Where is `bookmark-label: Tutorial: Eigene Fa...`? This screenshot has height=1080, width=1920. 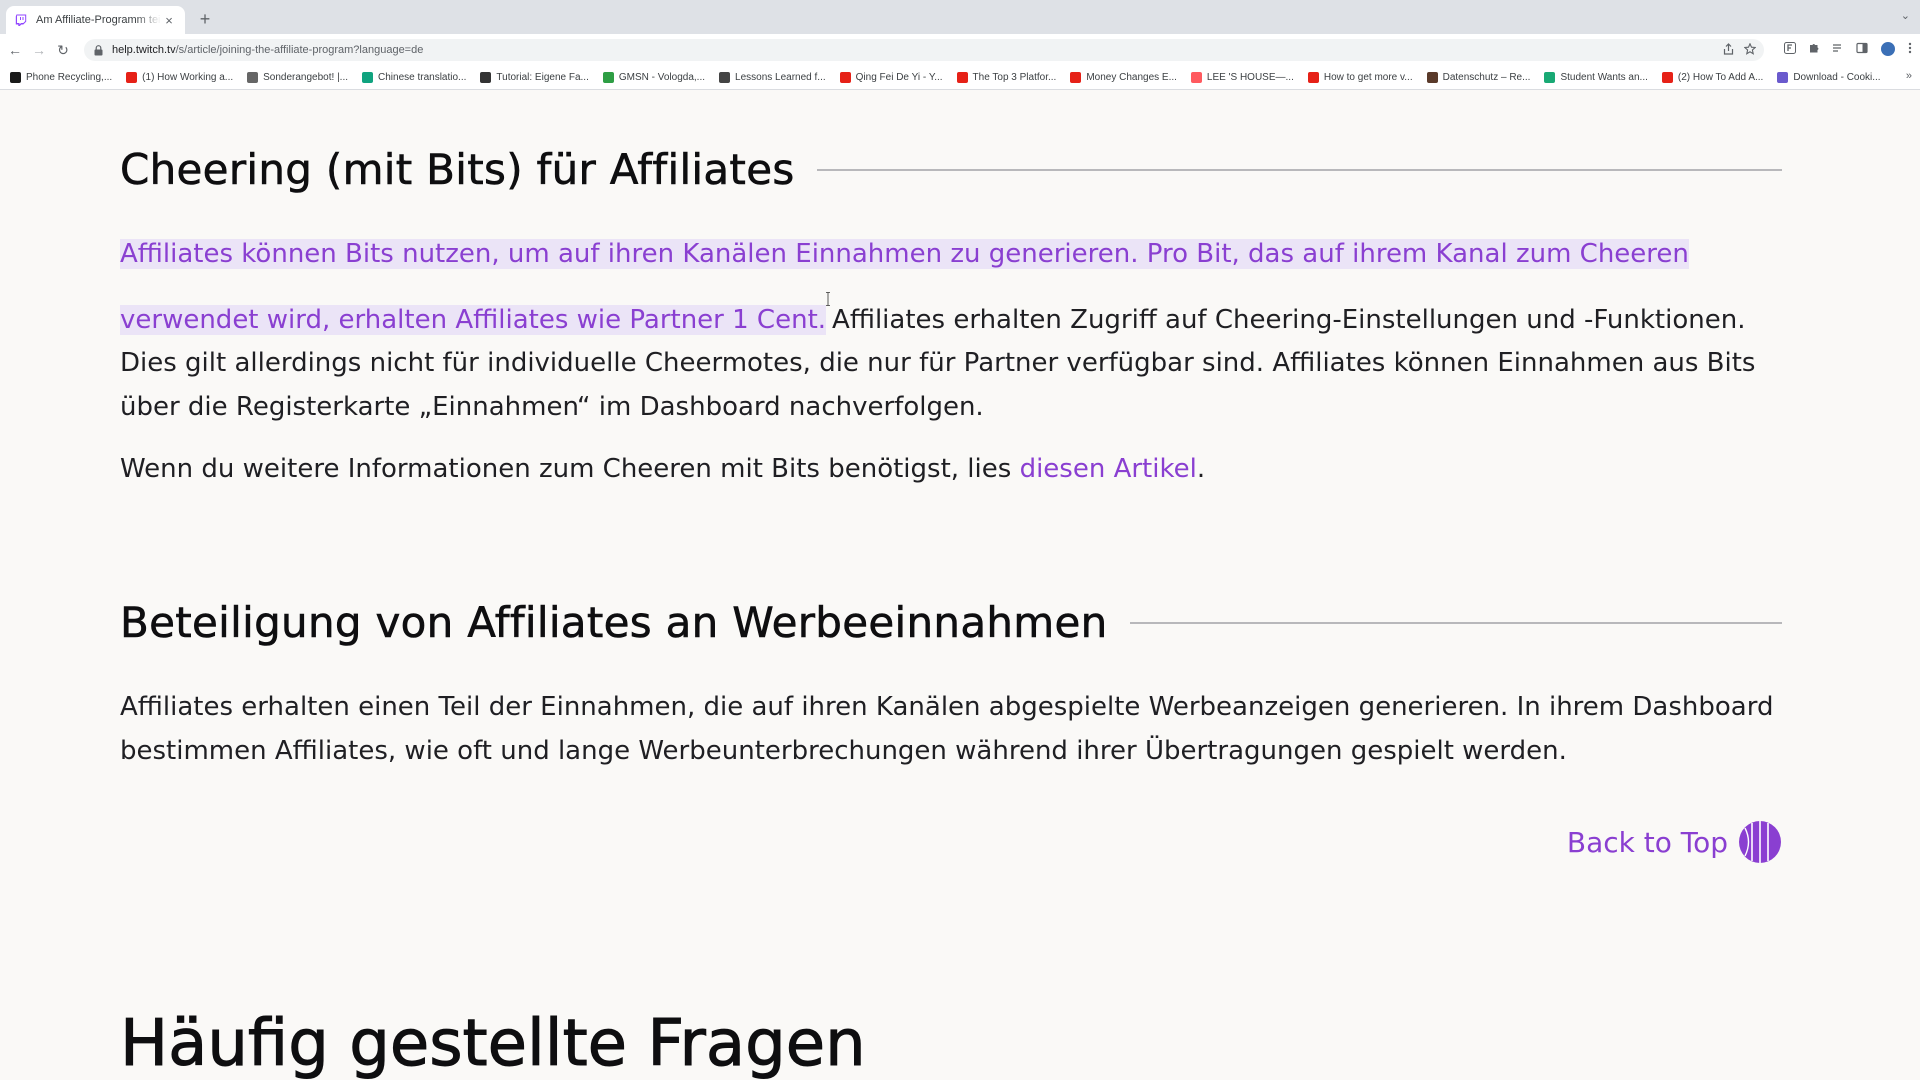 bookmark-label: Tutorial: Eigene Fa... is located at coordinates (542, 77).